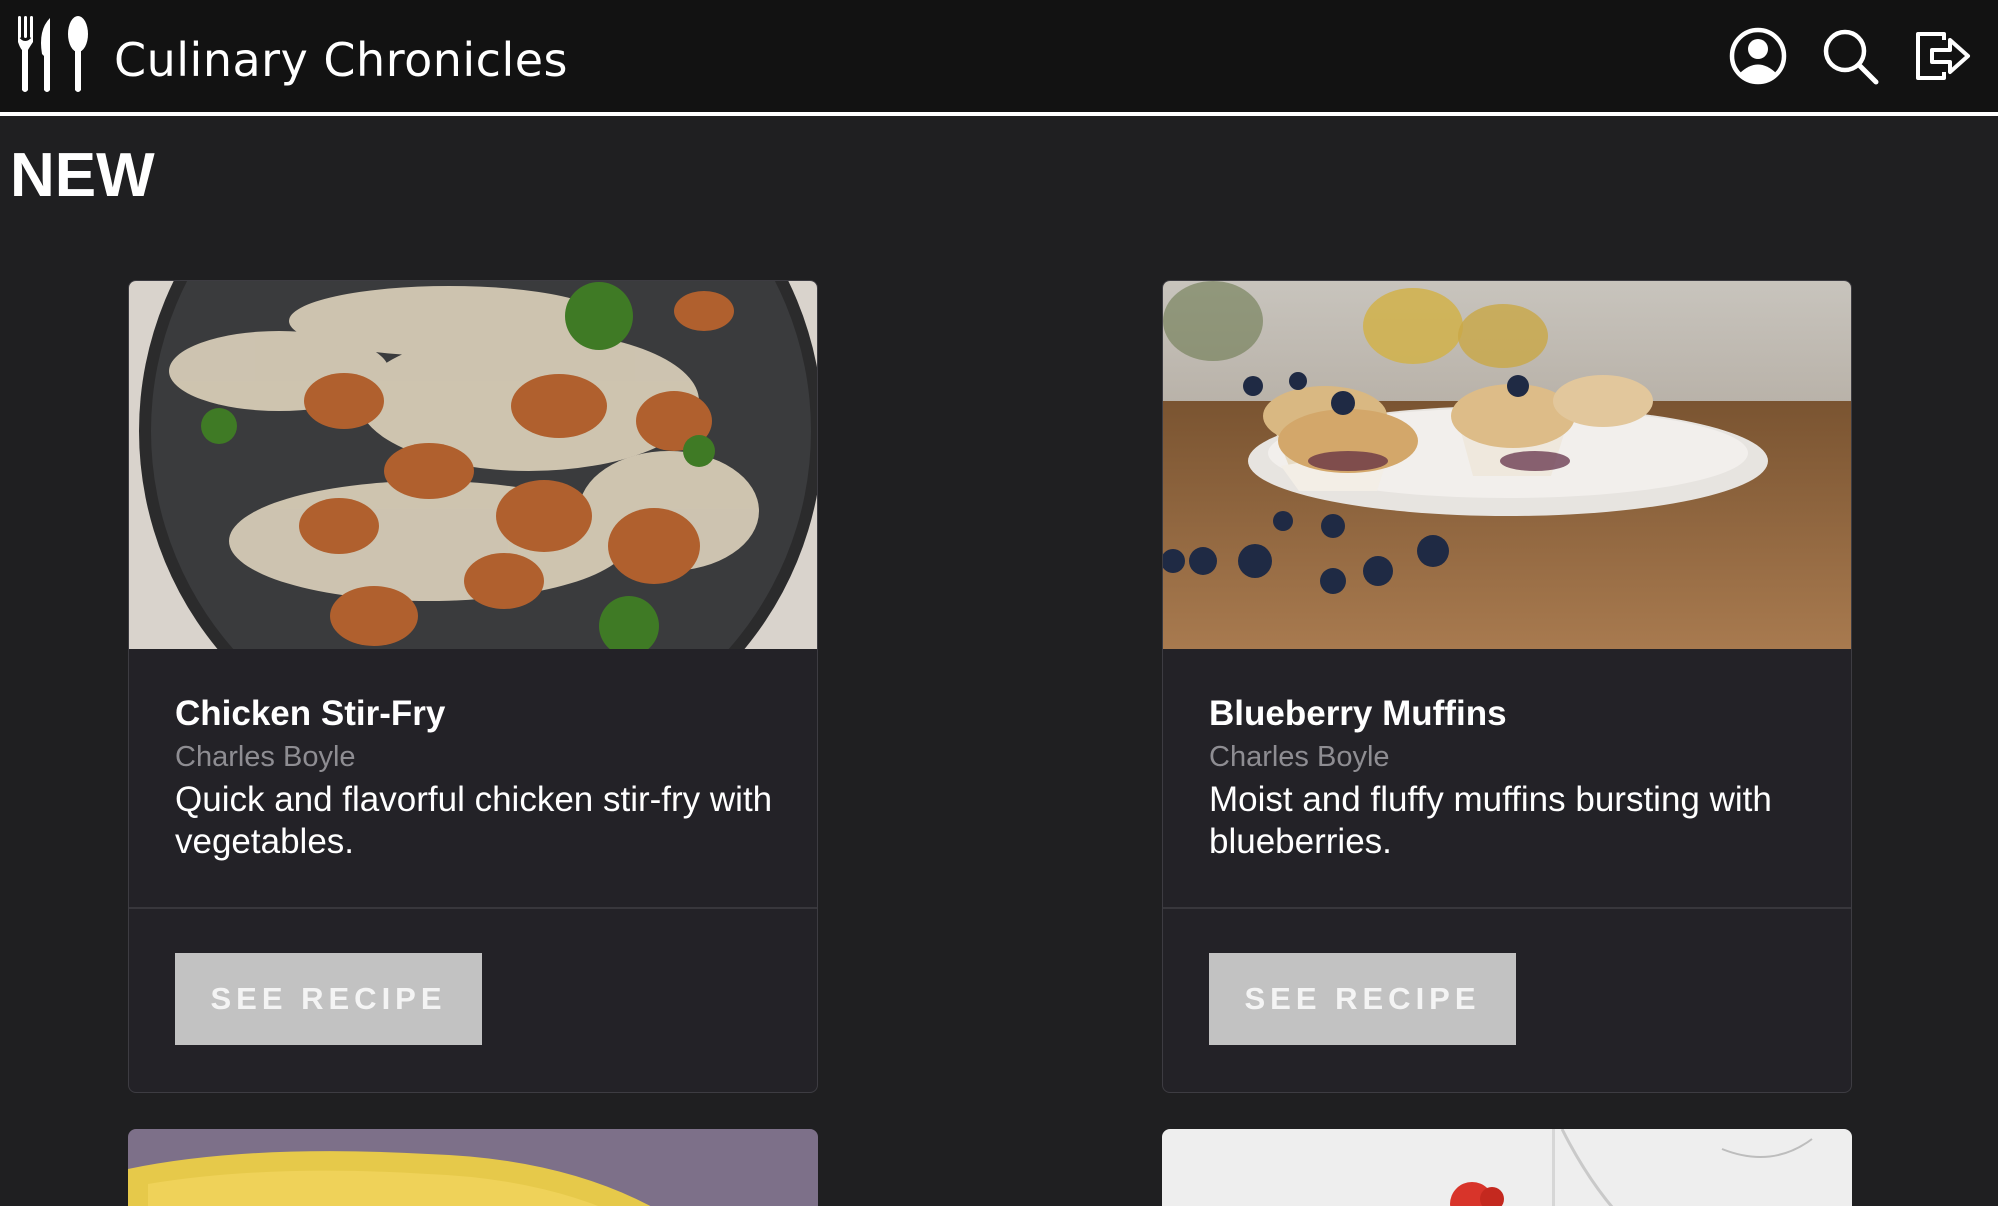 The width and height of the screenshot is (1998, 1206). I want to click on logout-icon, so click(1942, 56).